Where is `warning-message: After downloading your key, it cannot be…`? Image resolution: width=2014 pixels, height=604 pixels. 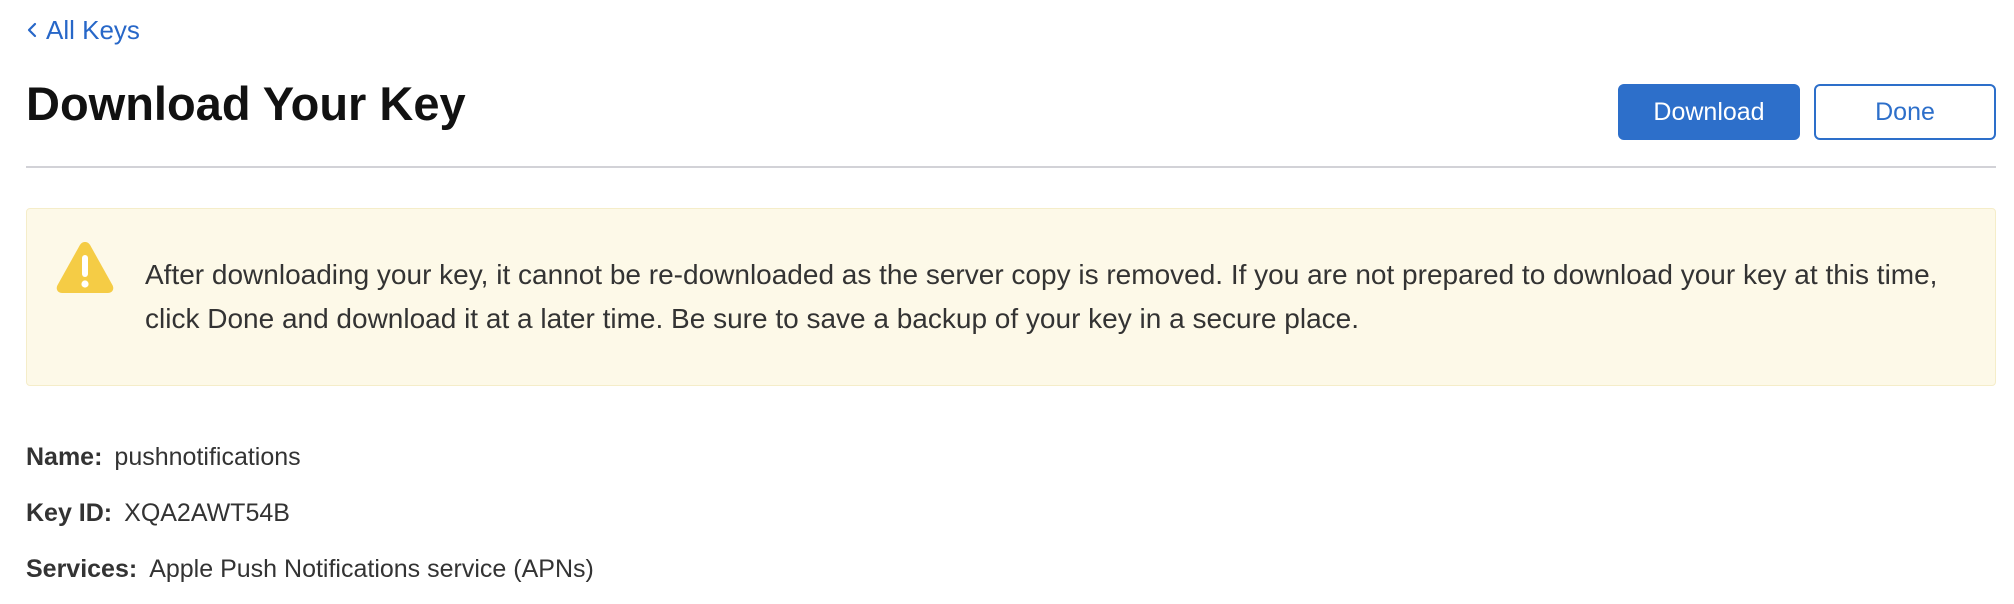 warning-message: After downloading your key, it cannot be… is located at coordinates (1041, 296).